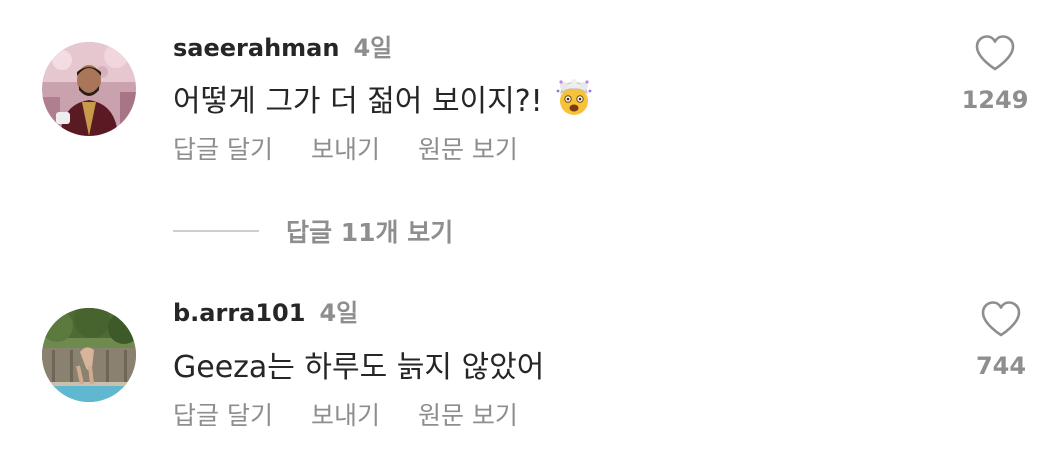 This screenshot has height=459, width=1053. What do you see at coordinates (239, 313) in the screenshot?
I see `username: b.arra101` at bounding box center [239, 313].